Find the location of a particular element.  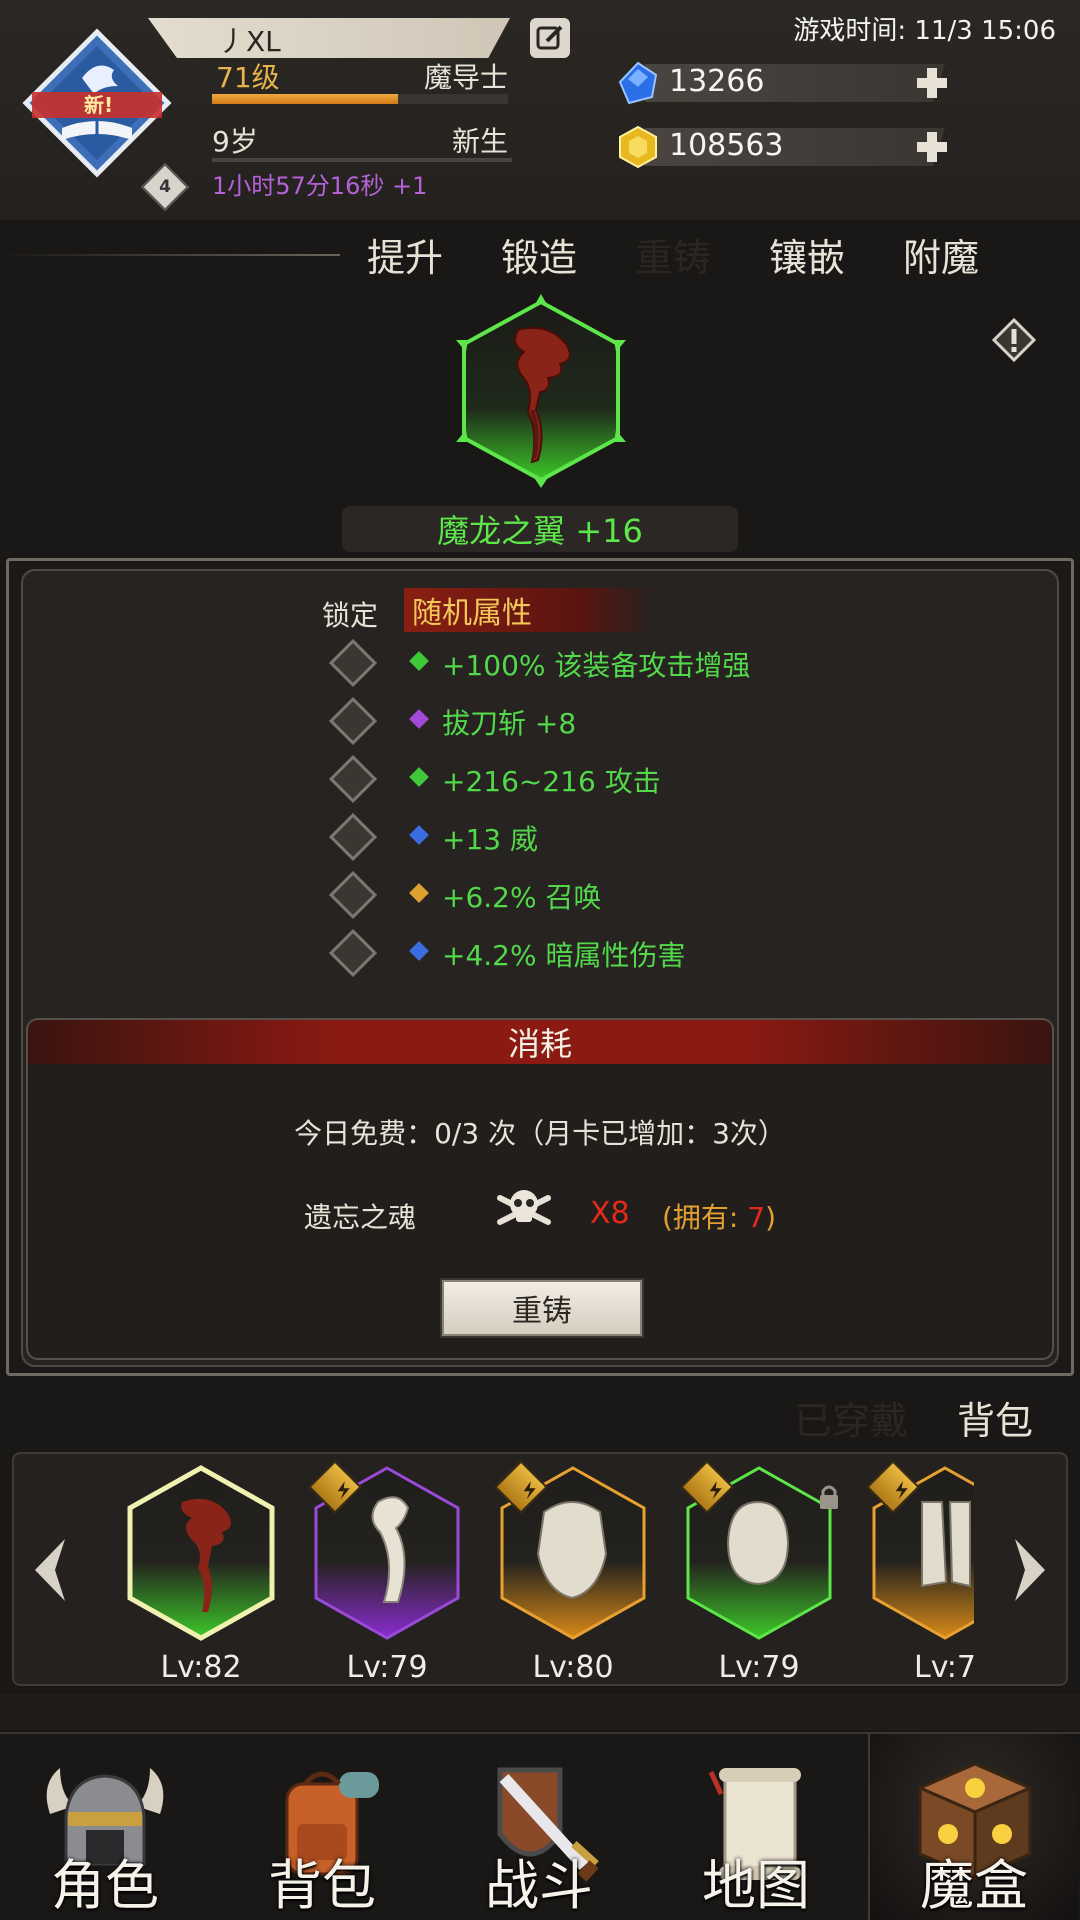

attribute-row: +100% 该装备攻击增强 is located at coordinates (611, 664).